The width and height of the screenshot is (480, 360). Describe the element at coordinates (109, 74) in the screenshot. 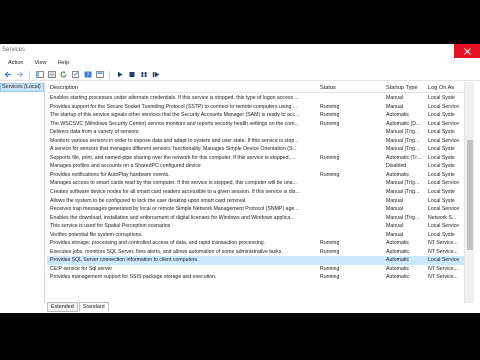

I see `toolbar-separator` at that location.